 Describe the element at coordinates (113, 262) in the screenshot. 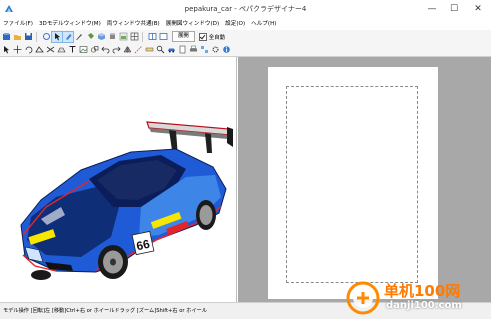

I see `front-wheel` at that location.